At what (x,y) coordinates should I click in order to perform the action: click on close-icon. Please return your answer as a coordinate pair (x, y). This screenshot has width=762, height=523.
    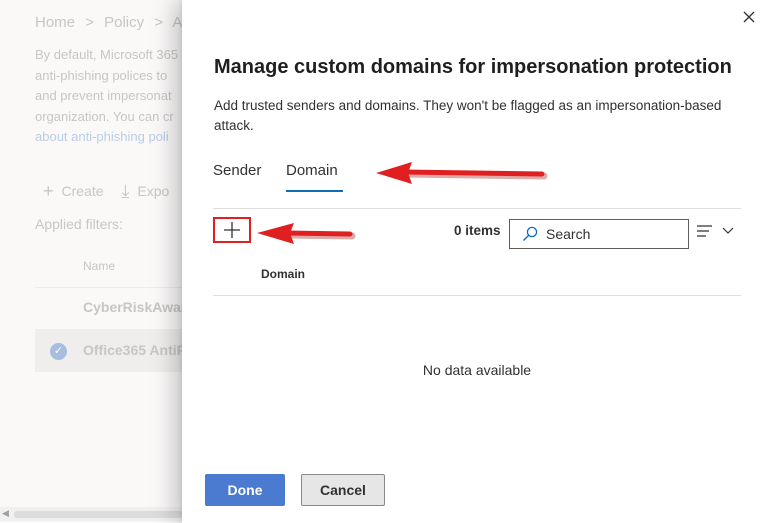
    Looking at the image, I should click on (749, 17).